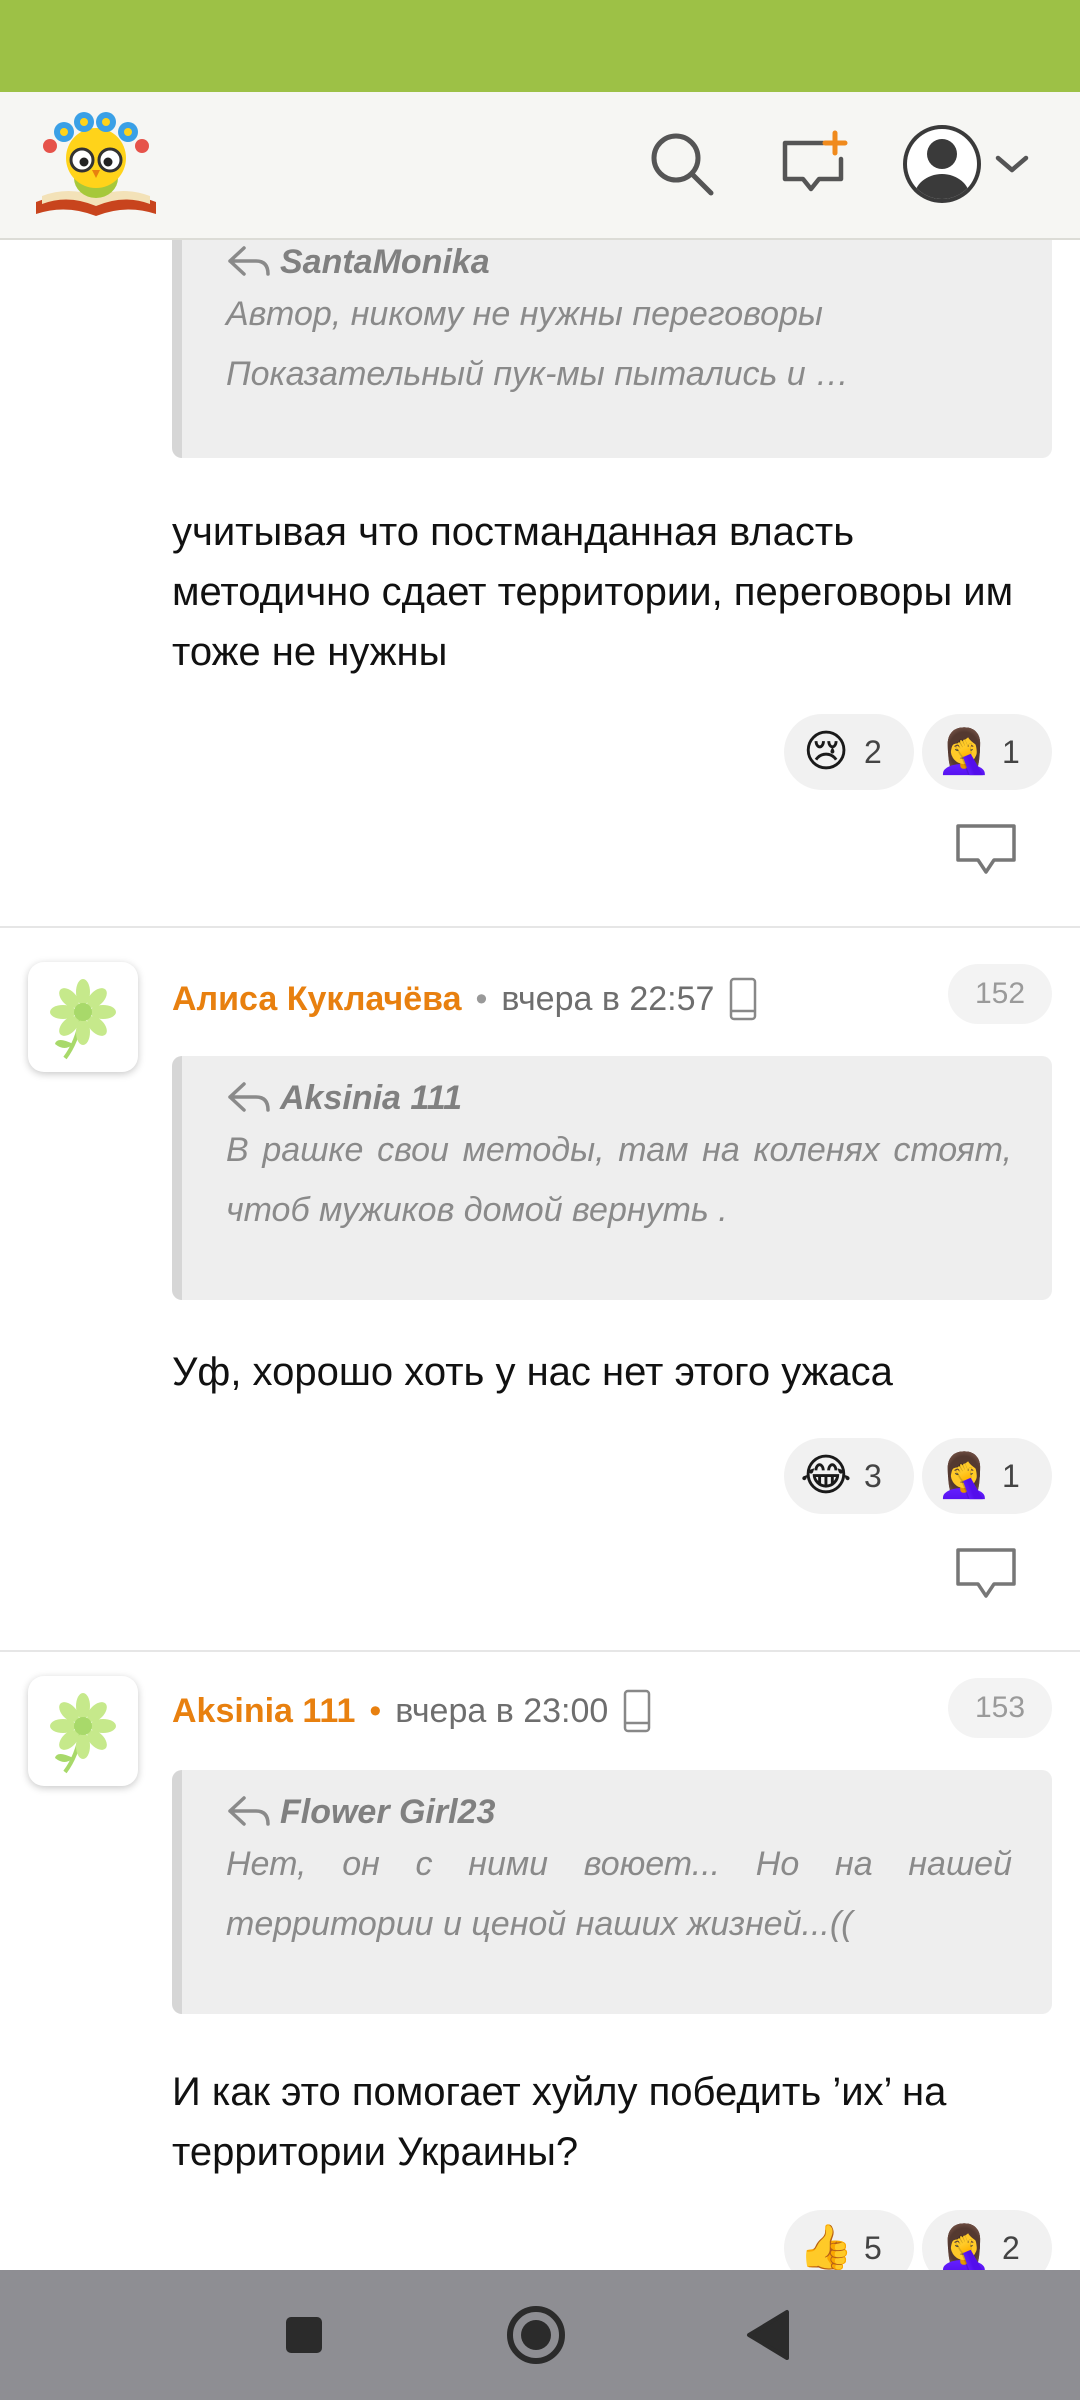 The width and height of the screenshot is (1080, 2400). What do you see at coordinates (540, 166) in the screenshot?
I see `app-header` at bounding box center [540, 166].